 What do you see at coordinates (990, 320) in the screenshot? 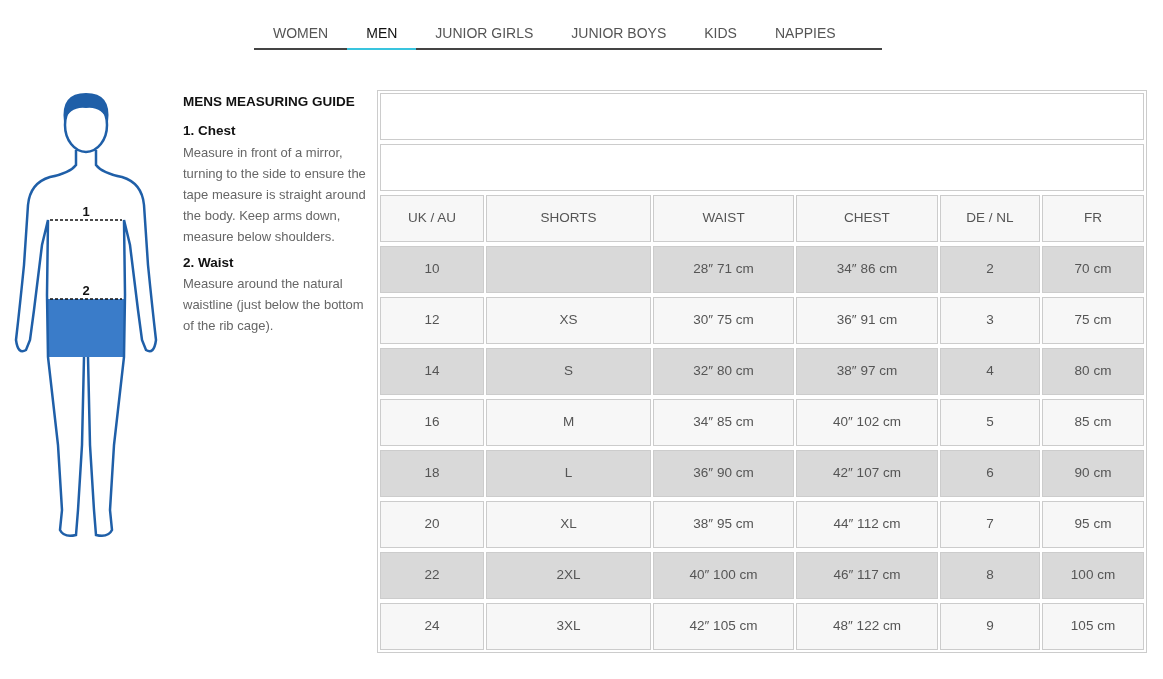
I see `table-cell: 3` at bounding box center [990, 320].